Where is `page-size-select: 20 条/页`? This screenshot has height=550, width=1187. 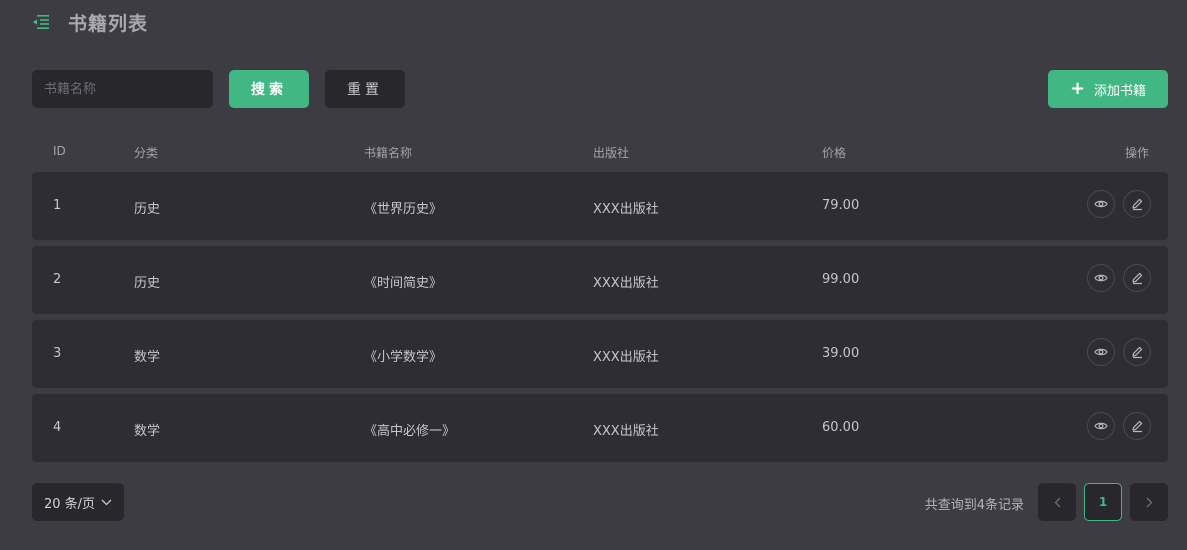
page-size-select: 20 条/页 is located at coordinates (78, 502).